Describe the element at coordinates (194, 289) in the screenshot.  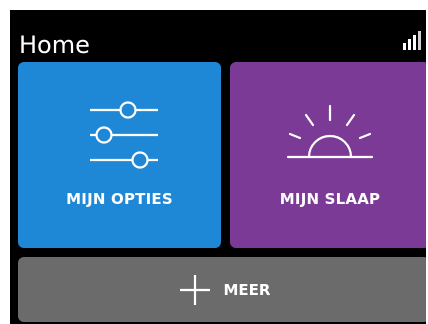
I see `plus-icon` at that location.